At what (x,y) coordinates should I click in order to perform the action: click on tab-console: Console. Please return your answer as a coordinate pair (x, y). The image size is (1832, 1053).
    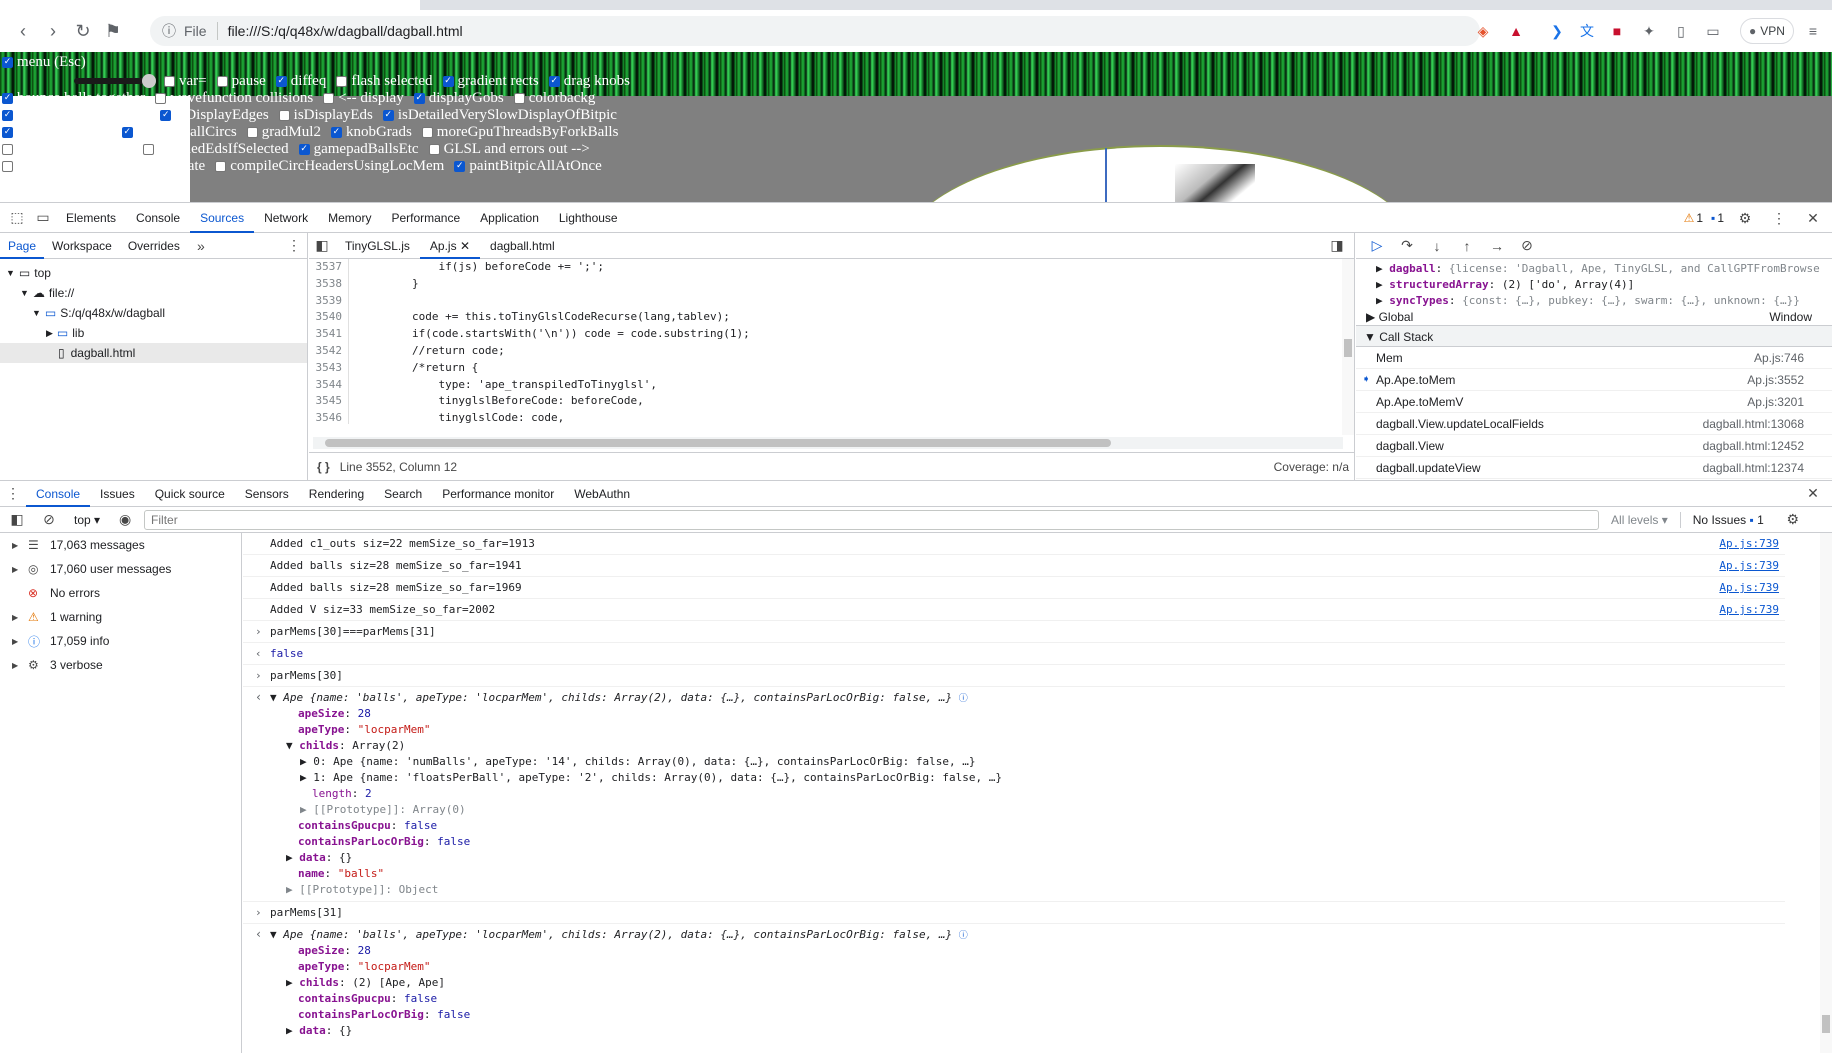
    Looking at the image, I should click on (158, 218).